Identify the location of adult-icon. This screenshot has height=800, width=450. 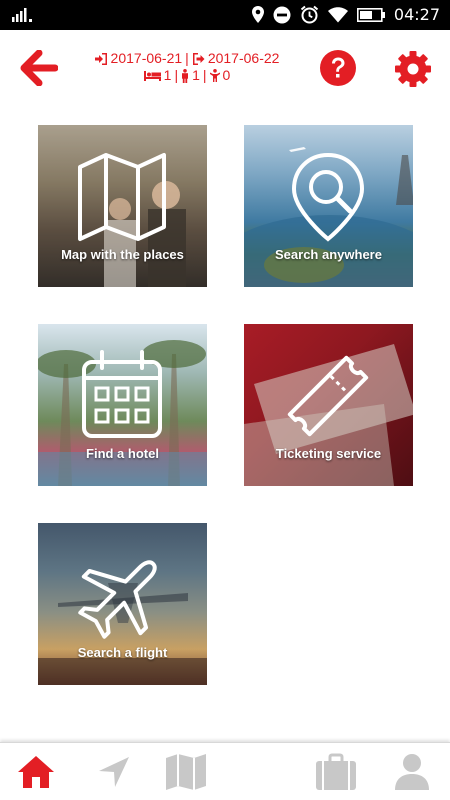
(185, 75).